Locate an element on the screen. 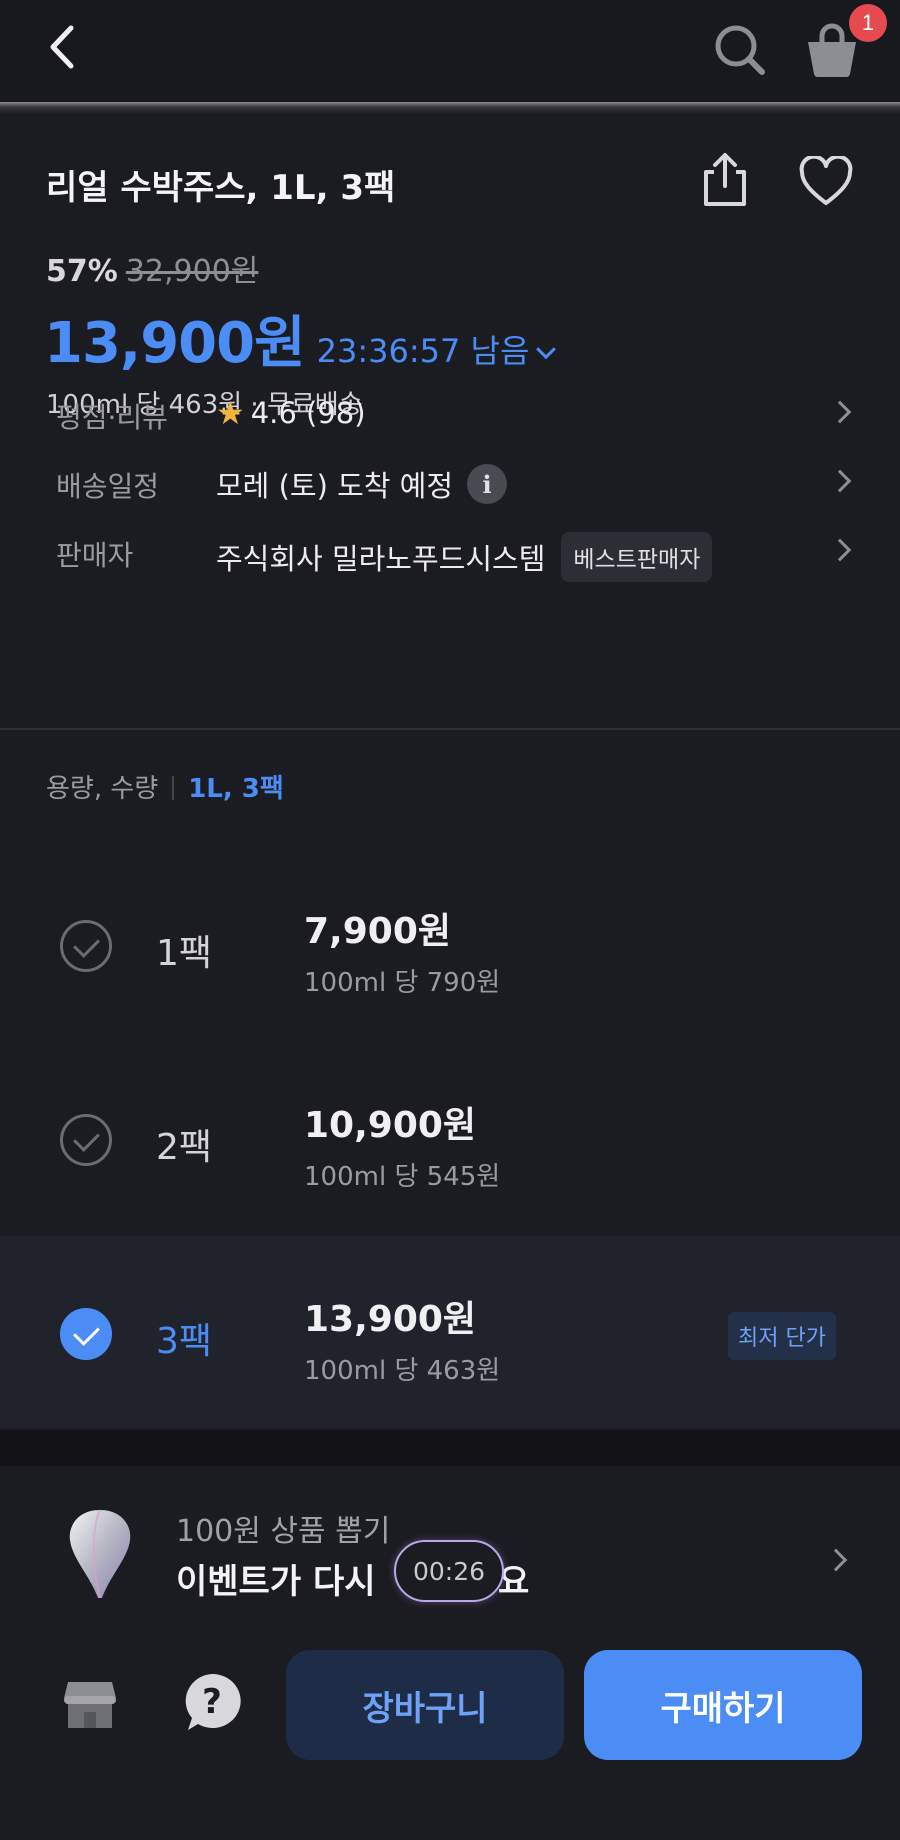  help-button: ? is located at coordinates (212, 1703).